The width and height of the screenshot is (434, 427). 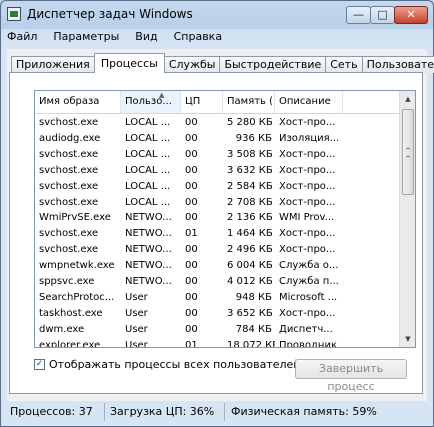 I want to click on tab-network: Сеть, so click(x=344, y=64).